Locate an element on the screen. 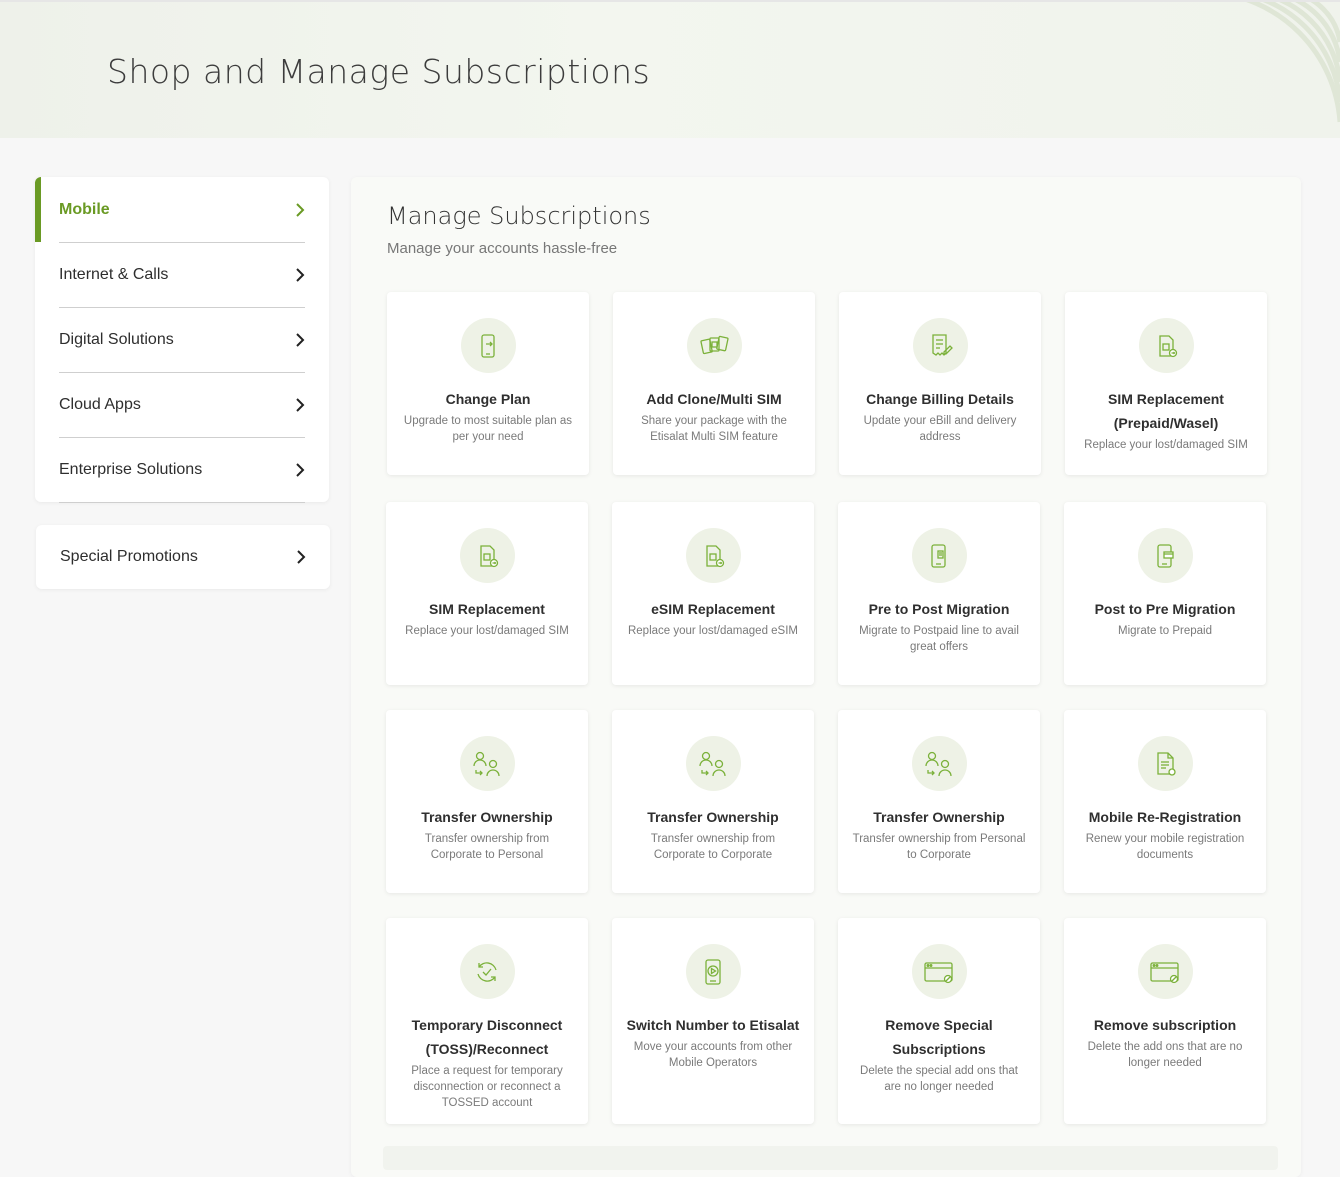 The width and height of the screenshot is (1340, 1177). refresh-check-icon is located at coordinates (487, 971).